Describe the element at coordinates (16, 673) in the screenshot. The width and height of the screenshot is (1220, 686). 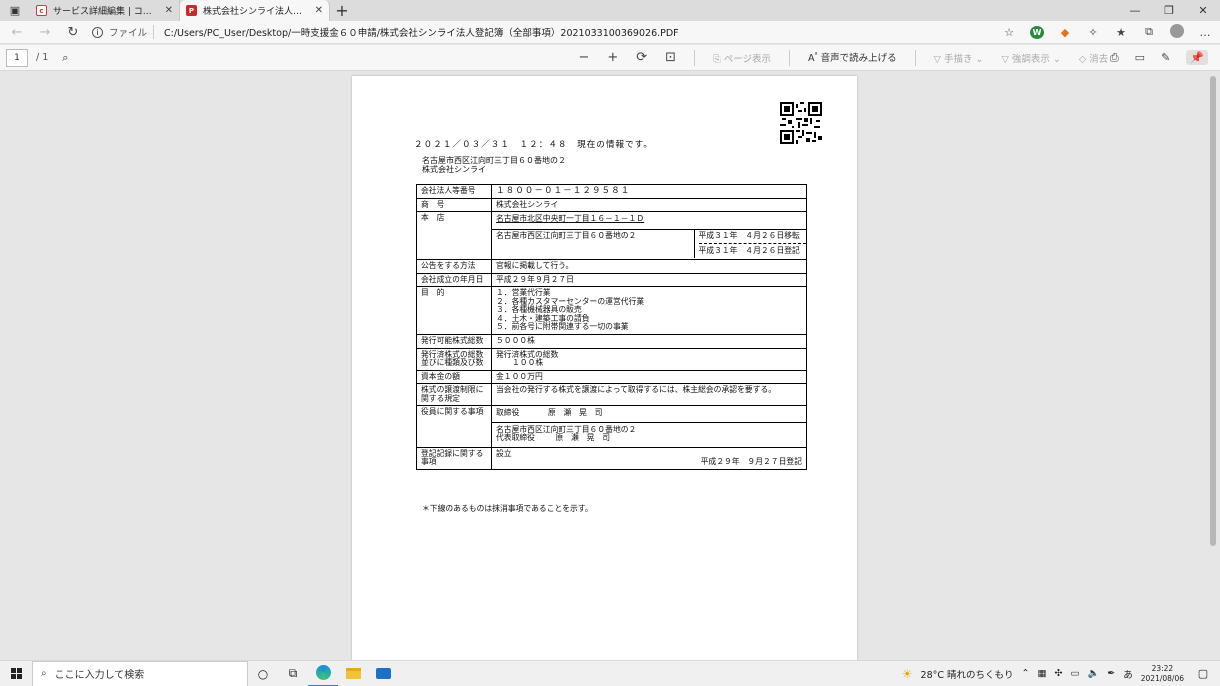
I see `start-button` at that location.